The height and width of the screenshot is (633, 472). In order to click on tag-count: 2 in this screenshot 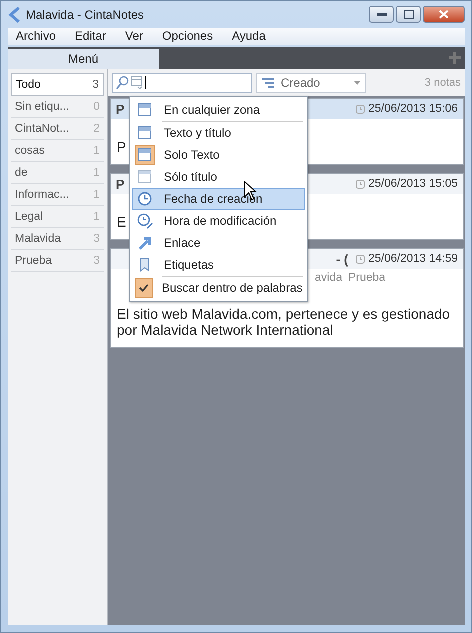, I will do `click(97, 128)`.